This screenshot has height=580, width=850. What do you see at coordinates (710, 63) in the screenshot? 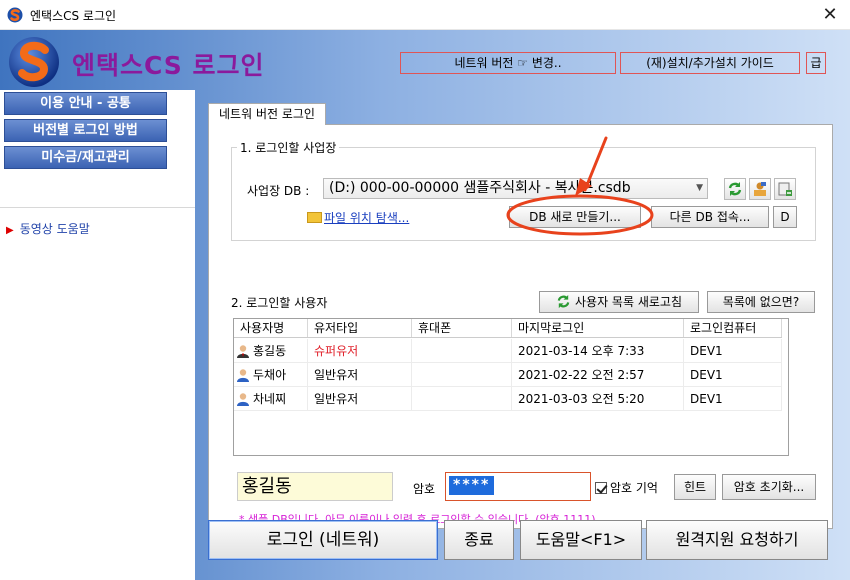
I see `setup-guide-button: (재)설치/추가설치 가이드` at bounding box center [710, 63].